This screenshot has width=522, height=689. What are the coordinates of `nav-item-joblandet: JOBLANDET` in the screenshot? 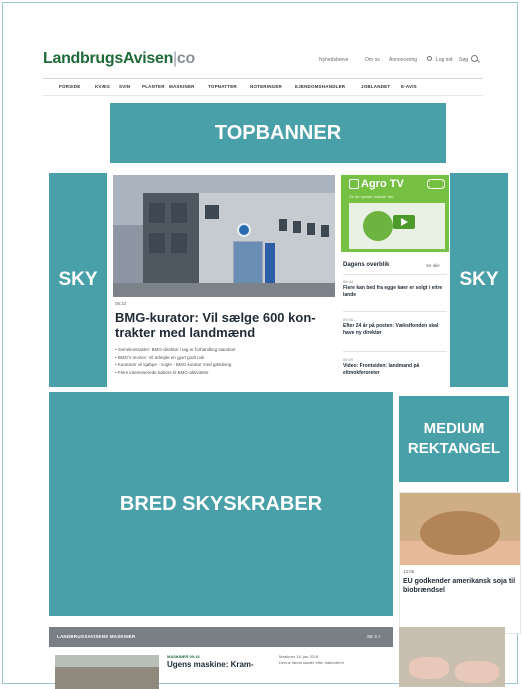 It's located at (375, 86).